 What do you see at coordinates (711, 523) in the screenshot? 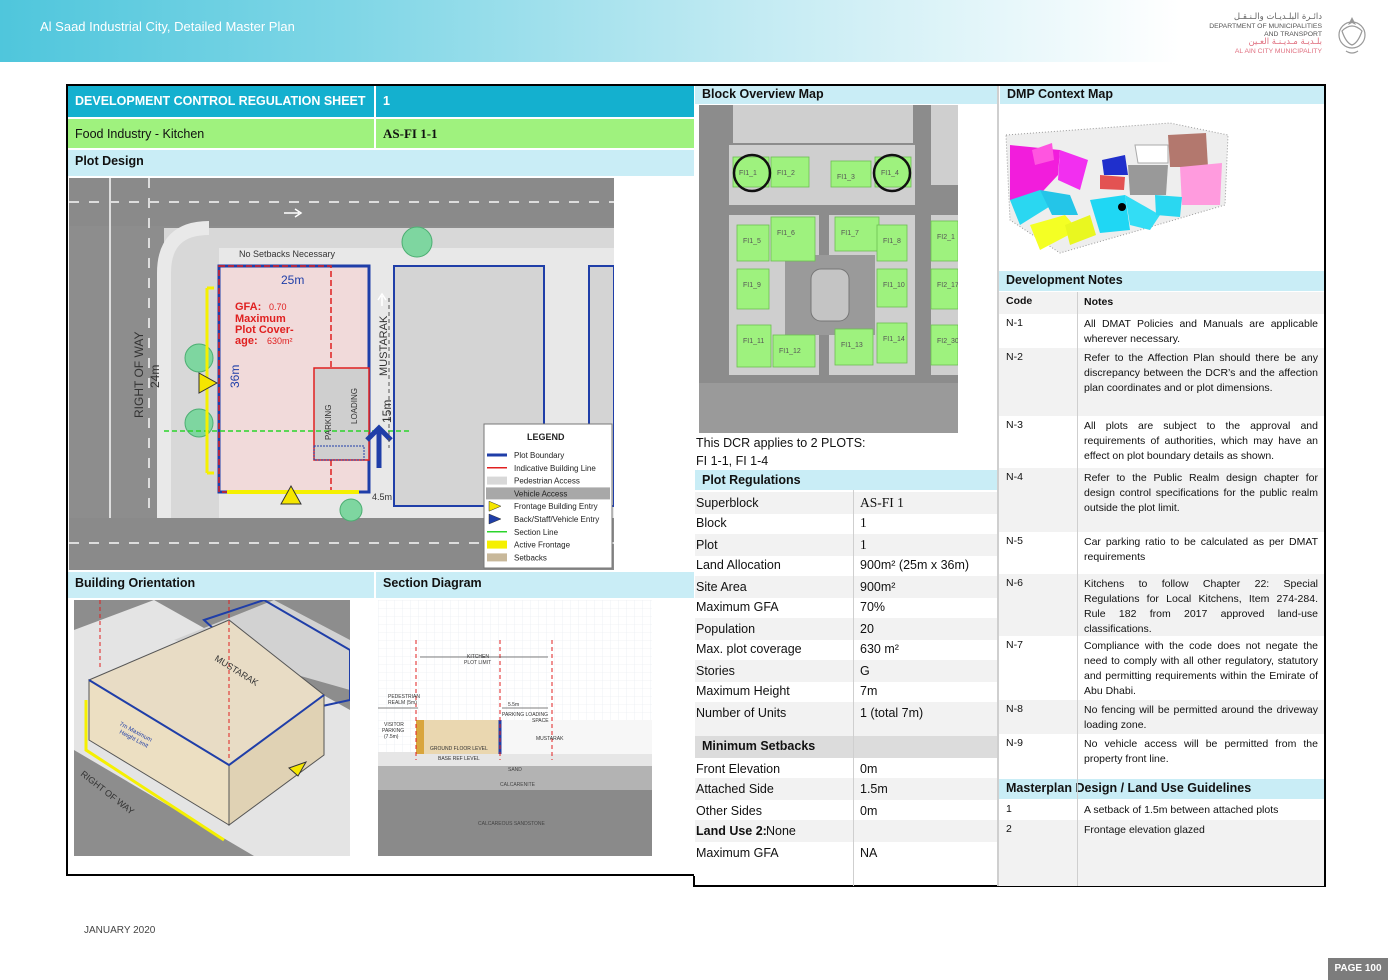
I see `regulation-key: Block` at bounding box center [711, 523].